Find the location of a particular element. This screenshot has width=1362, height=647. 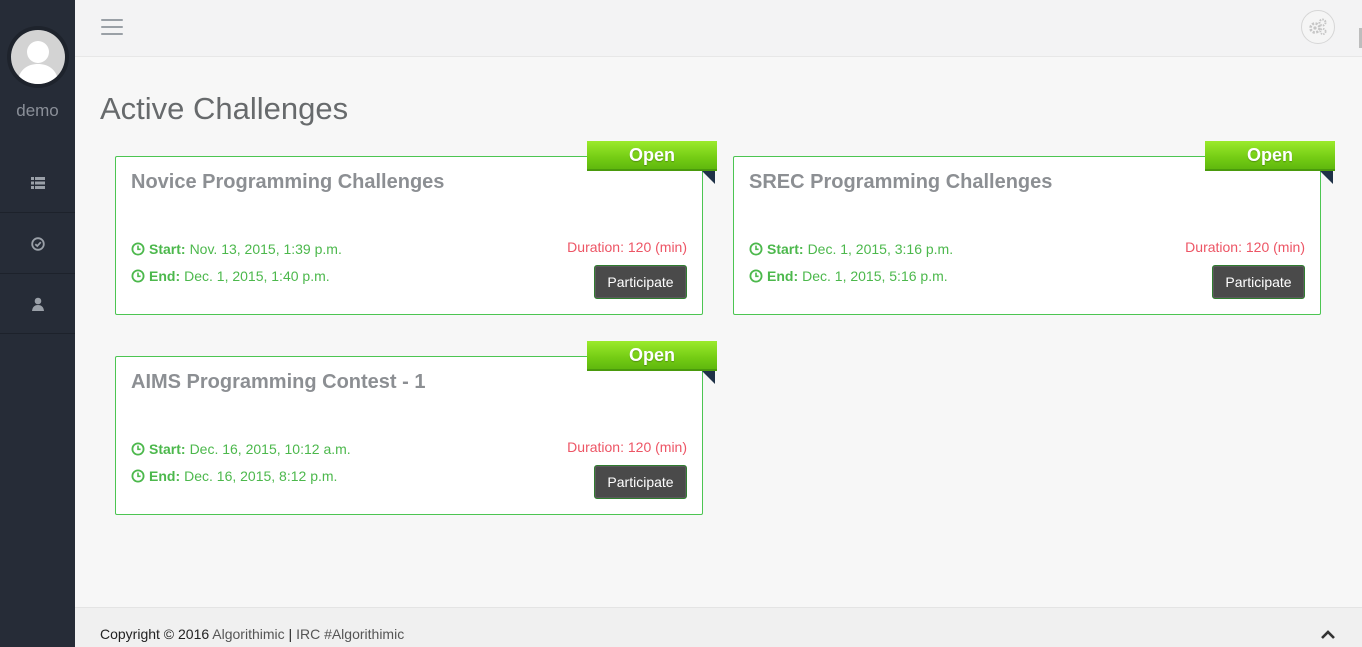

end-time: End: Dec. 1, 2015, 5:16 p.m. is located at coordinates (848, 276).